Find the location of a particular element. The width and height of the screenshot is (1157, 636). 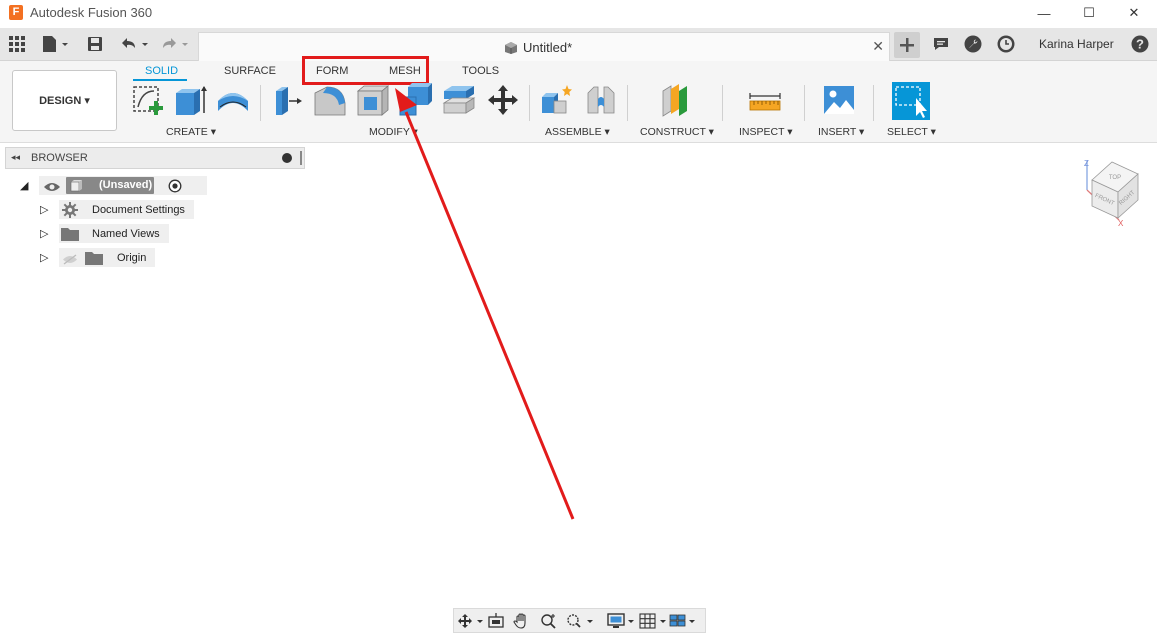

viewcube-x-label: X is located at coordinates (1121, 223).